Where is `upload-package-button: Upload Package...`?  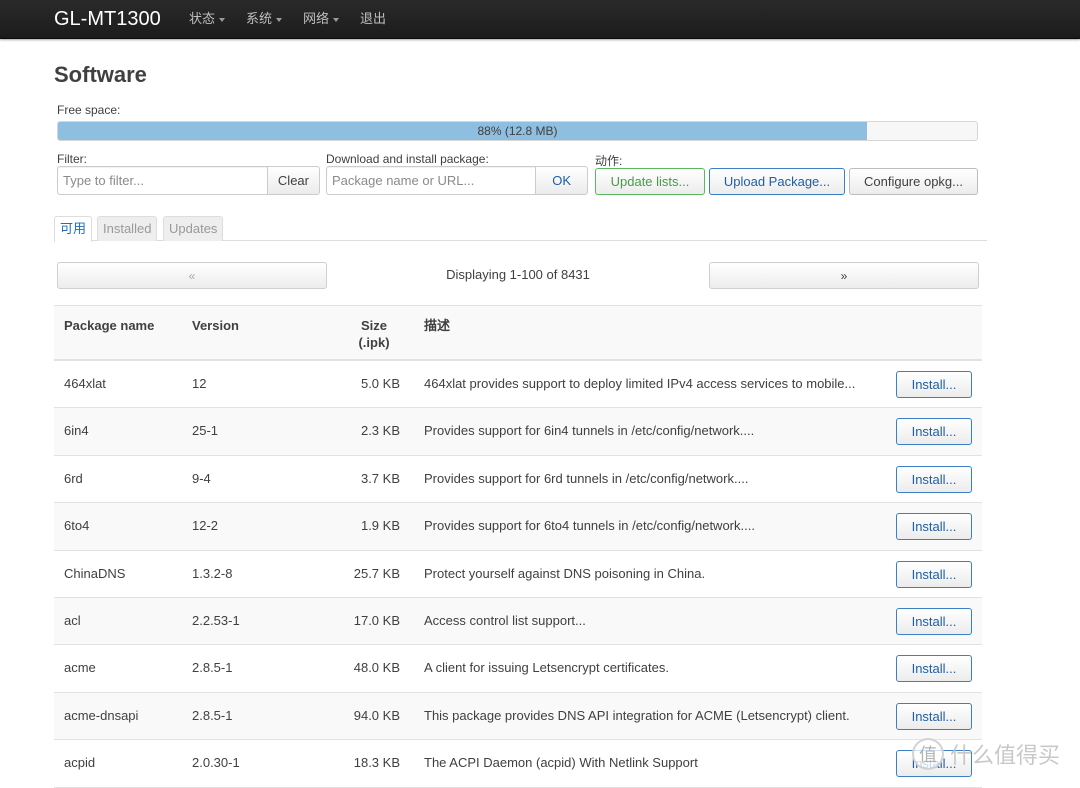 upload-package-button: Upload Package... is located at coordinates (777, 181).